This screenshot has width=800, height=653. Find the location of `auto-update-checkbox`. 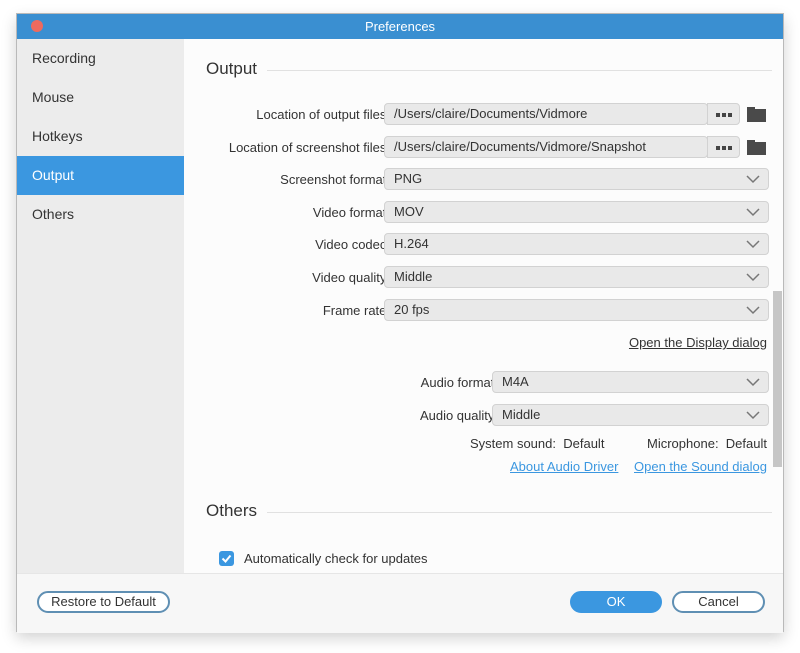

auto-update-checkbox is located at coordinates (226, 558).